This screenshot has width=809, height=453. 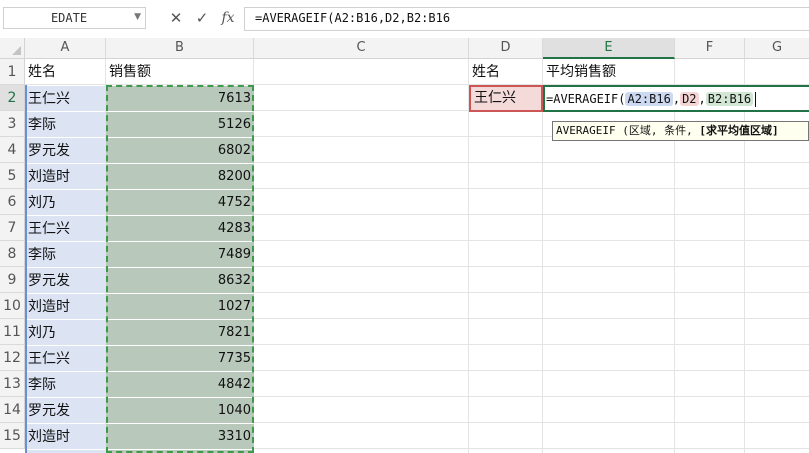 I want to click on function-tooltip: AVERAGEIF (区域, 条件, [求平均值区域], so click(x=680, y=131).